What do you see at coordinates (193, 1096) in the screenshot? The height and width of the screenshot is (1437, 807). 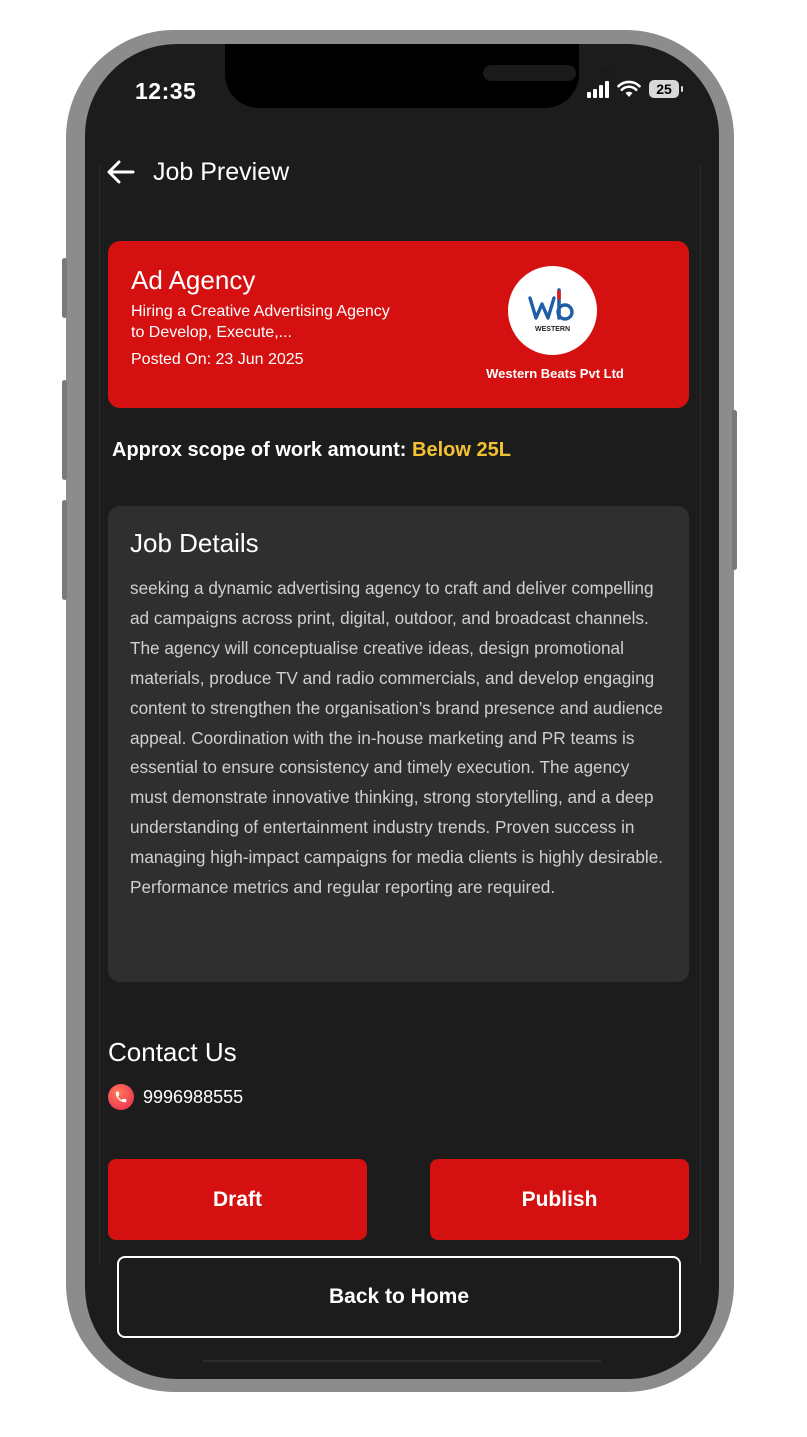 I see `phone-number: 9996988555` at bounding box center [193, 1096].